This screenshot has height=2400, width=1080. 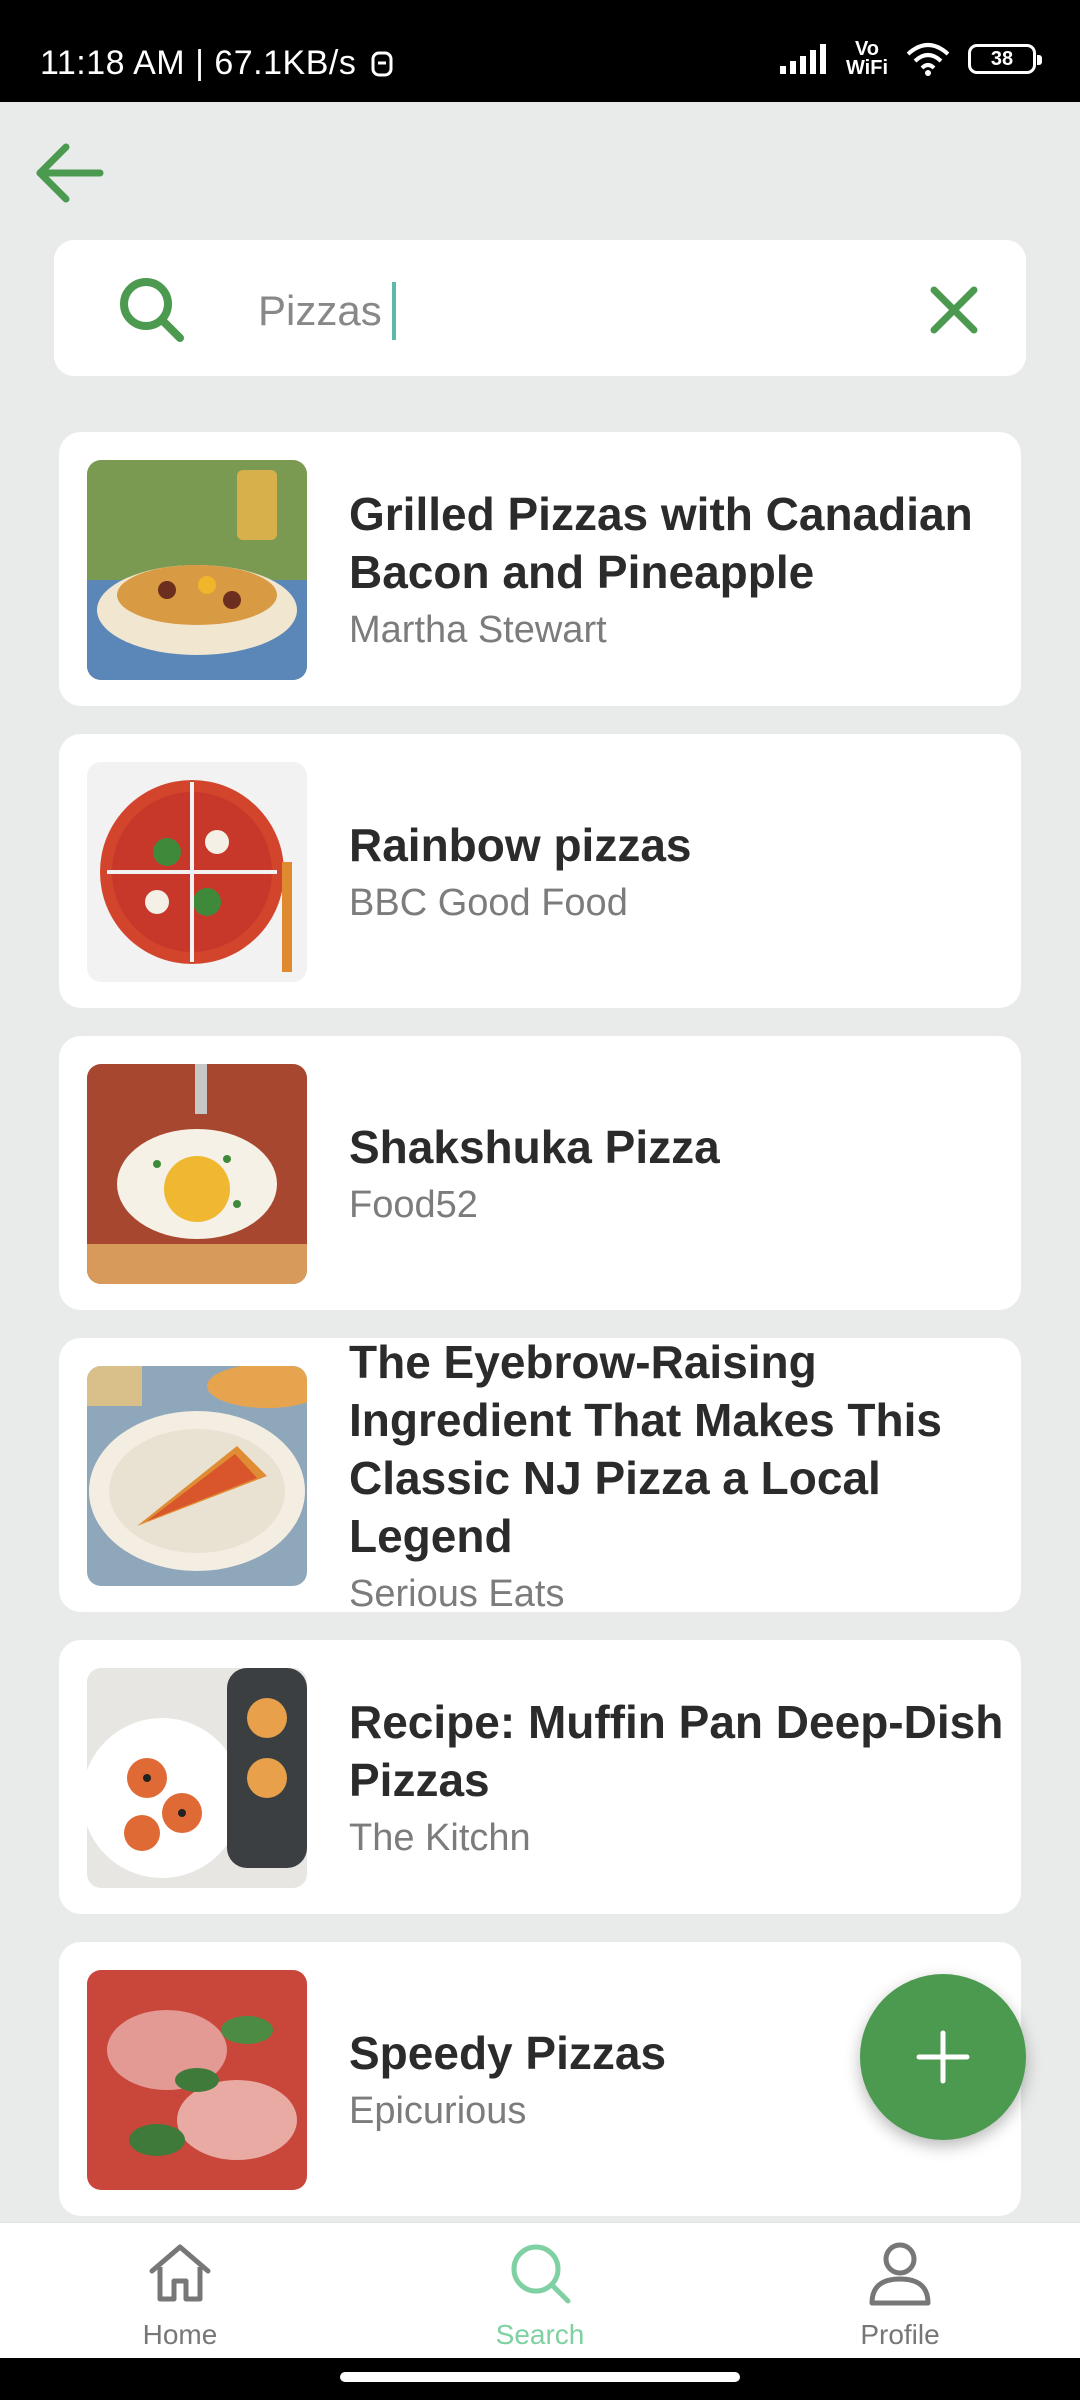 What do you see at coordinates (802, 59) in the screenshot?
I see `signal-icon` at bounding box center [802, 59].